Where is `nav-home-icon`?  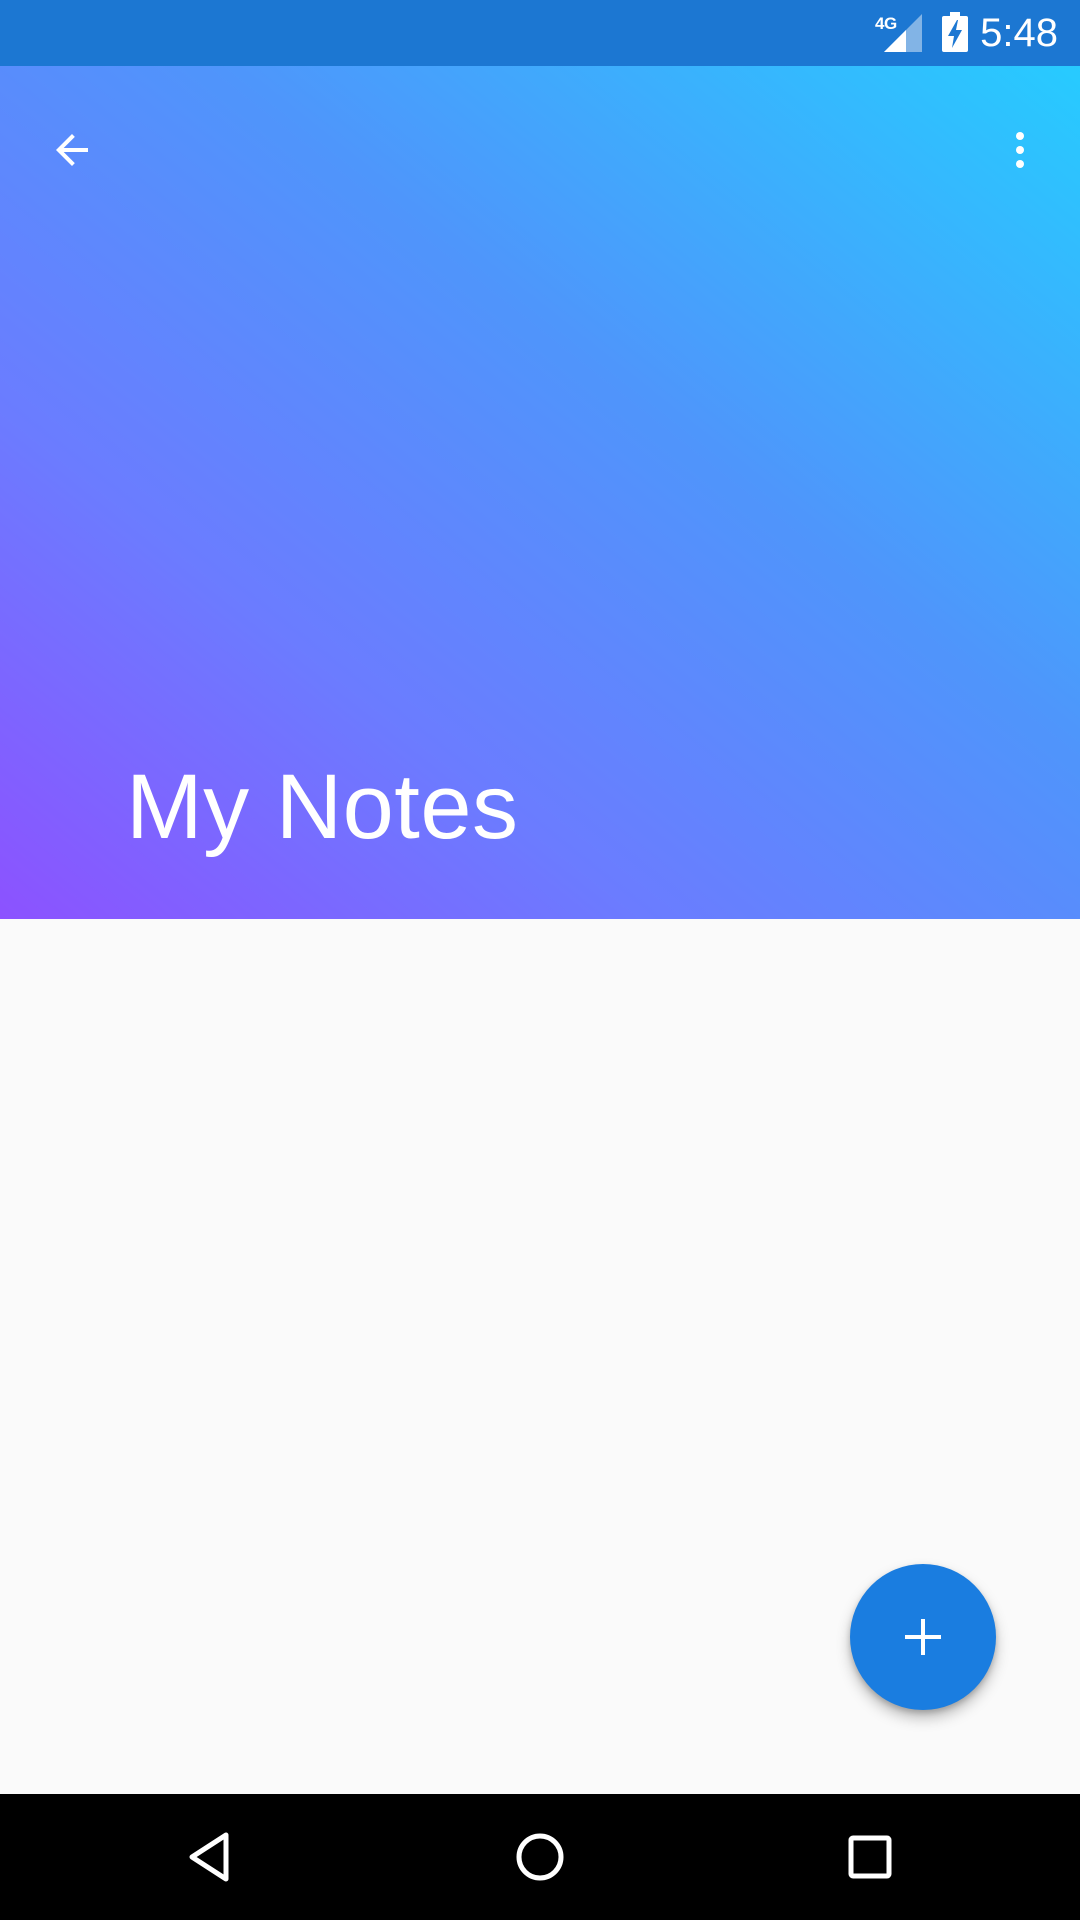
nav-home-icon is located at coordinates (540, 1857).